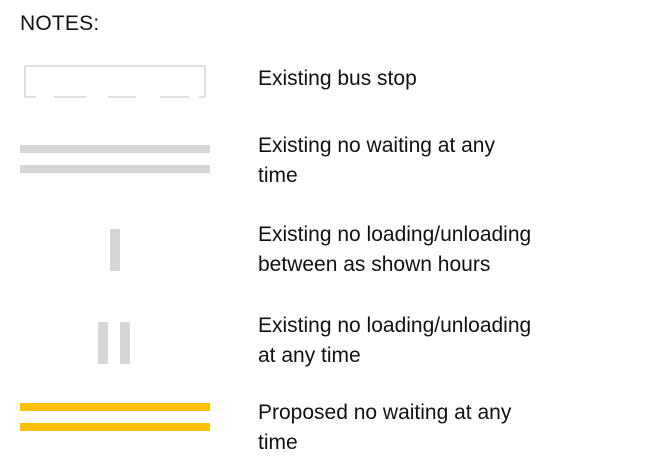  I want to click on bus-stop-symbol, so click(115, 82).